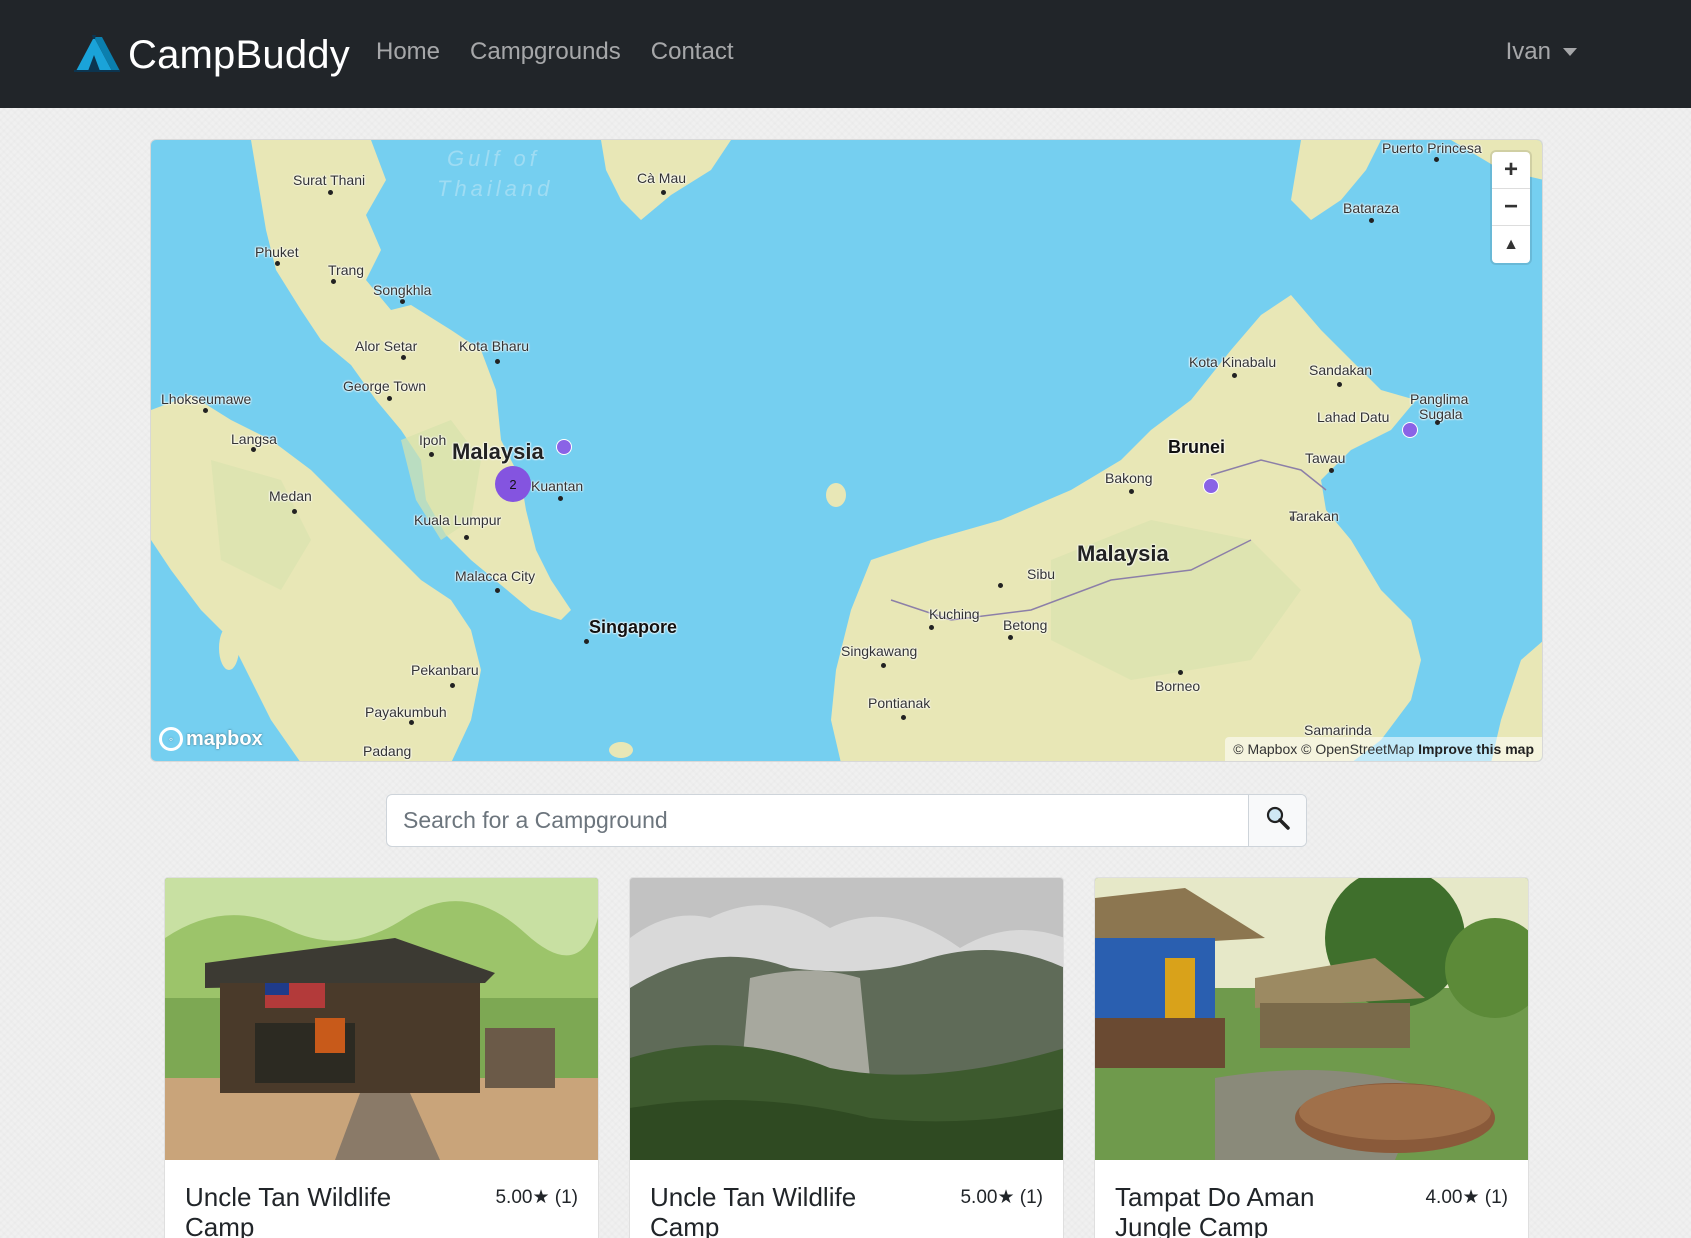 Image resolution: width=1691 pixels, height=1238 pixels. I want to click on map-place: Songkhla, so click(402, 290).